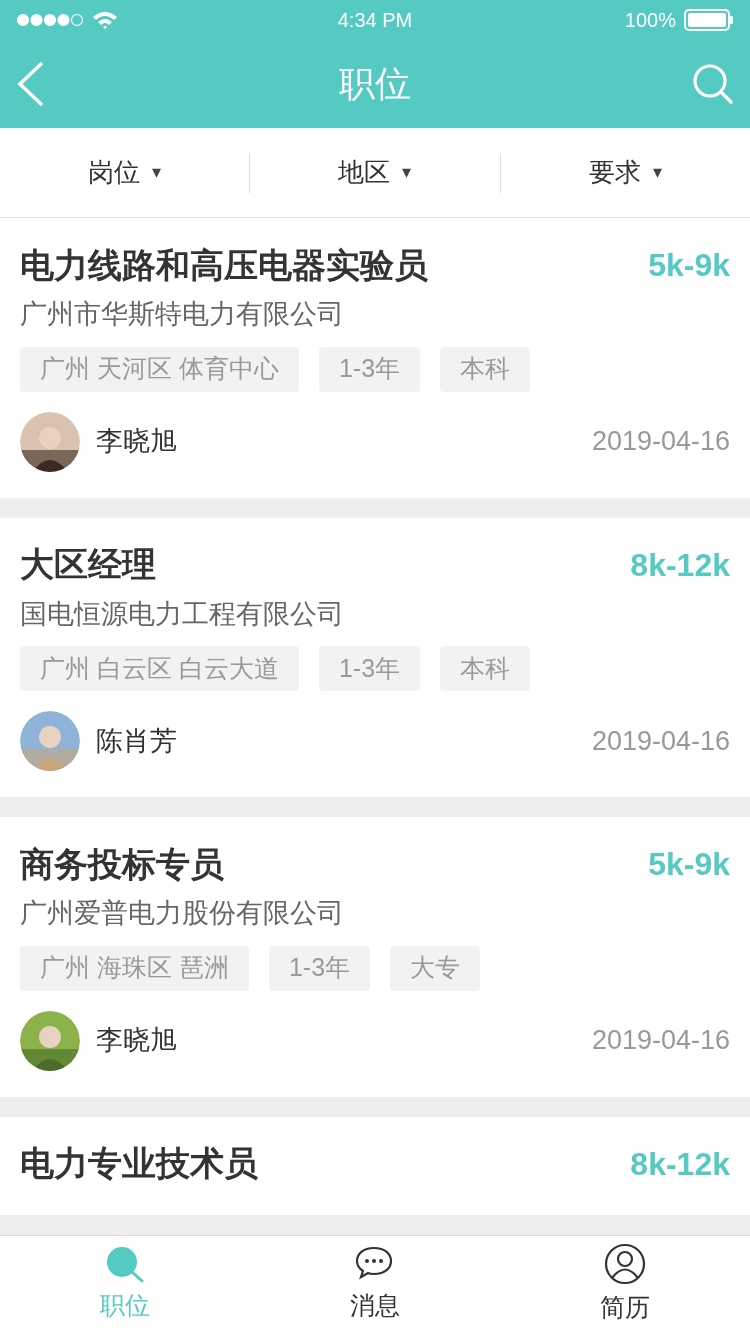 The width and height of the screenshot is (750, 1334). Describe the element at coordinates (375, 1285) in the screenshot. I see `tab-bar-item: 消息` at that location.